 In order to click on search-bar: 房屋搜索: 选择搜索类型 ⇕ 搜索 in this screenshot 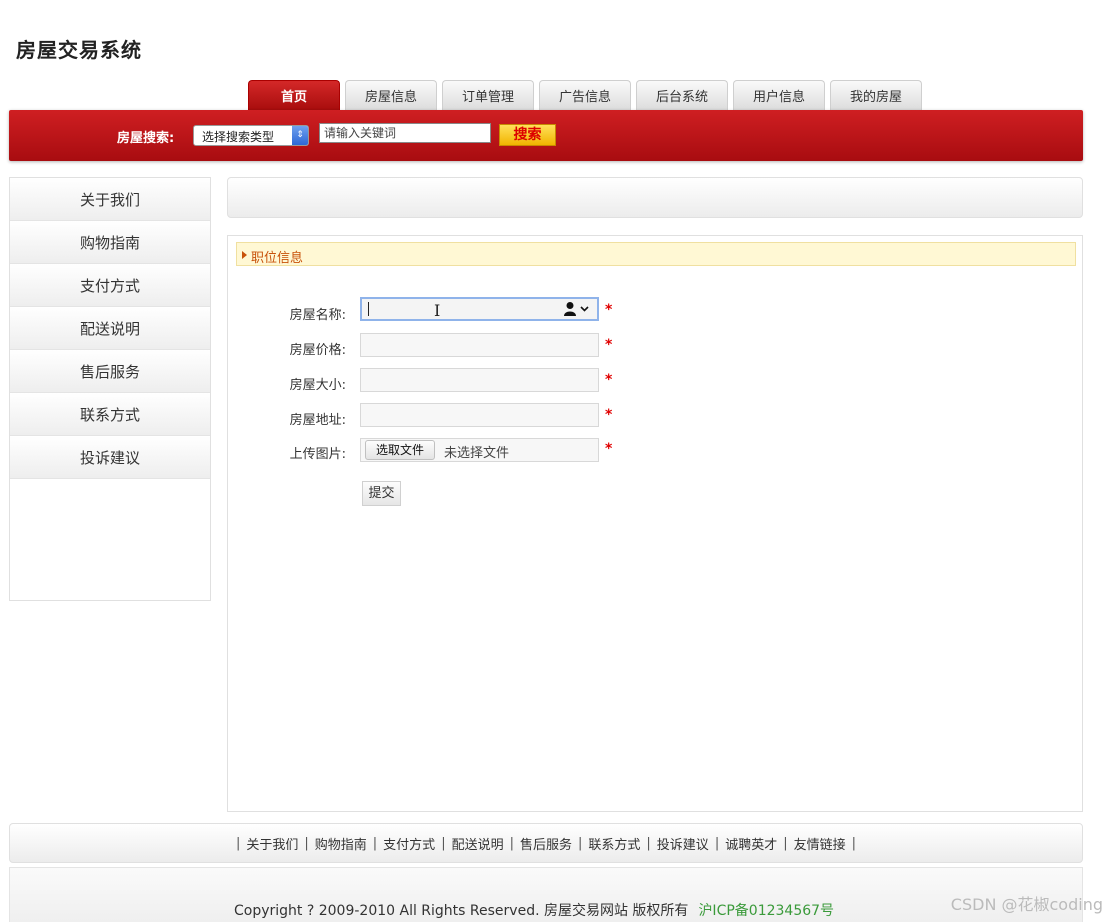, I will do `click(546, 135)`.